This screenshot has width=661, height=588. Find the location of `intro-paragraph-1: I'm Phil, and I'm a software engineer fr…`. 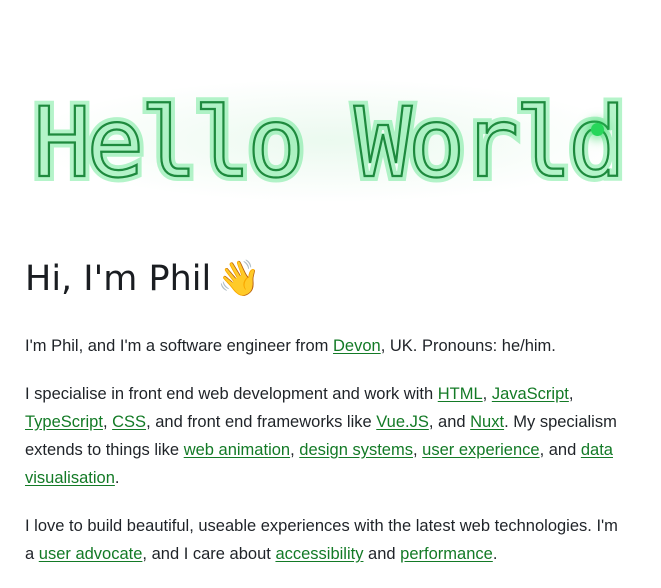

intro-paragraph-1: I'm Phil, and I'm a software engineer fr… is located at coordinates (290, 346).